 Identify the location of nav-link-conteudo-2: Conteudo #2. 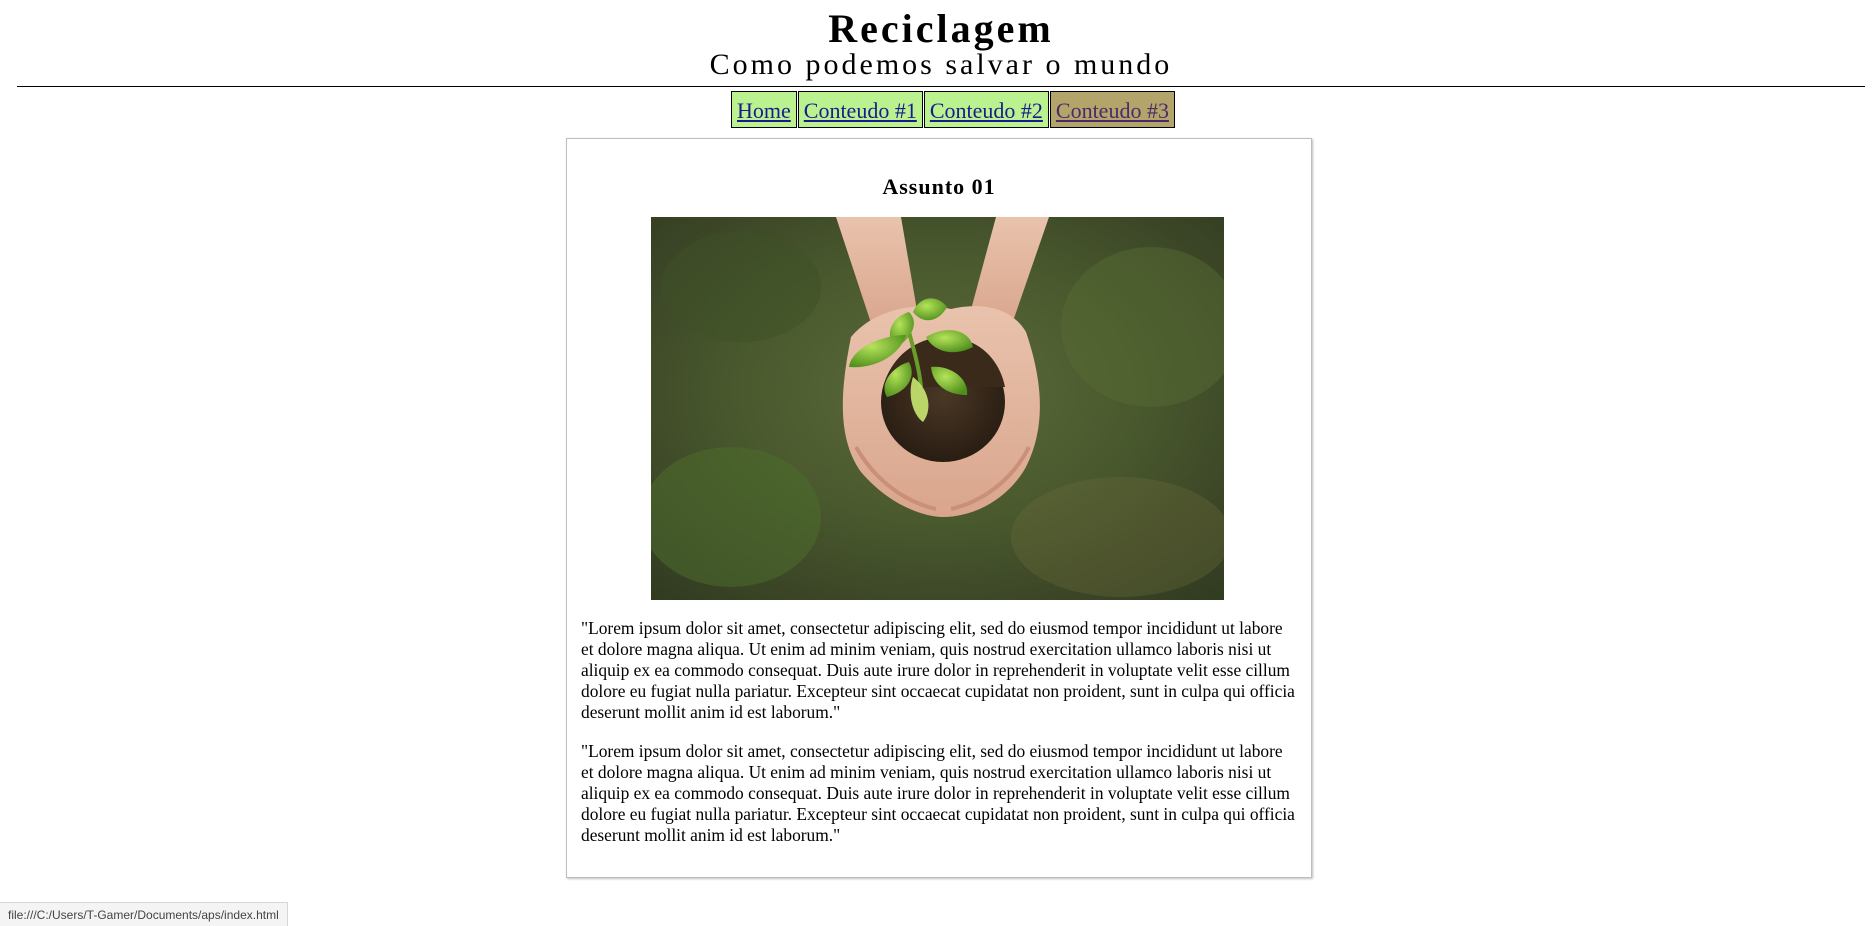
(986, 109).